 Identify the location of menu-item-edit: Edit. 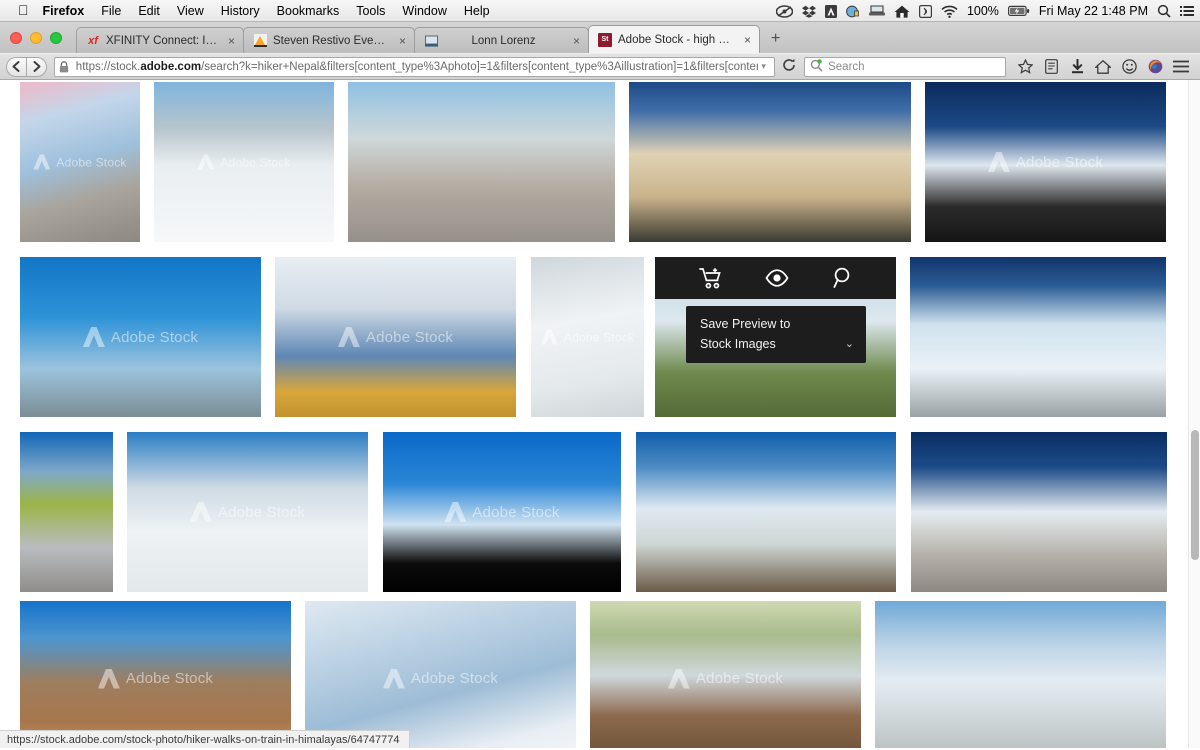
(149, 11).